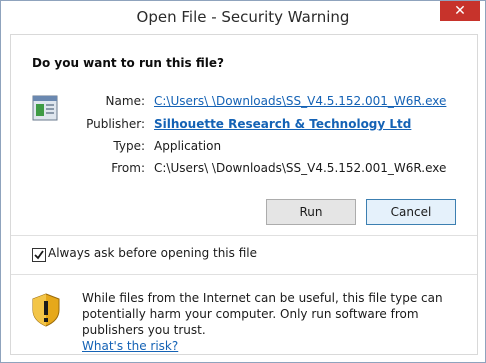 The image size is (486, 363). I want to click on whats-the-risk-link: What's the risk?, so click(130, 346).